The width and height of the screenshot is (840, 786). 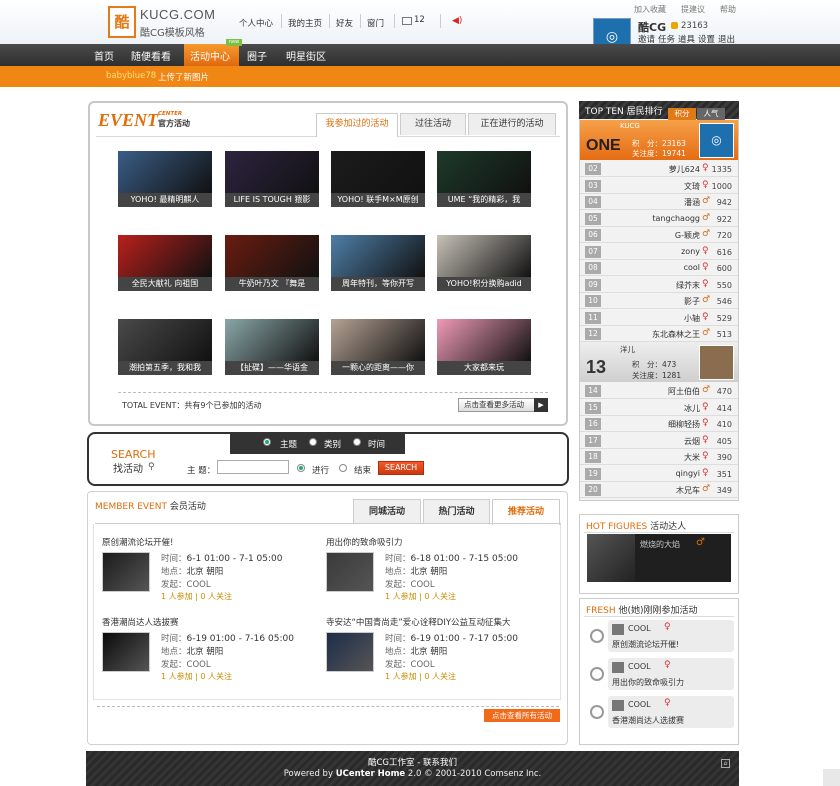 I want to click on nav-item-groups: 圈子, so click(x=257, y=55).